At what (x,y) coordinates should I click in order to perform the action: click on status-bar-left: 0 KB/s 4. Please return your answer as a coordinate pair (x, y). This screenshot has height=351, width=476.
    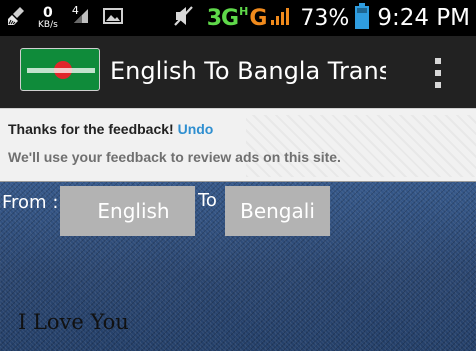
    Looking at the image, I should click on (70, 18).